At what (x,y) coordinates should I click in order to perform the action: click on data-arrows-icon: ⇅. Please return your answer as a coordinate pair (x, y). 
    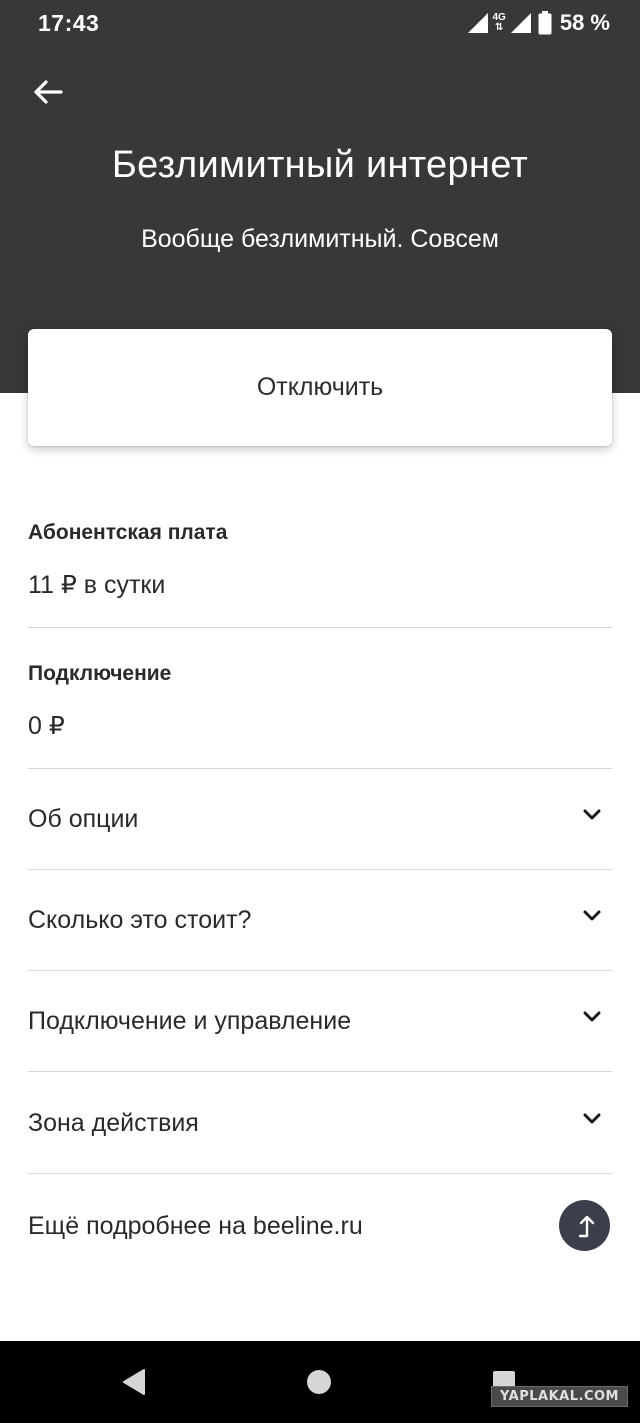
    Looking at the image, I should click on (499, 27).